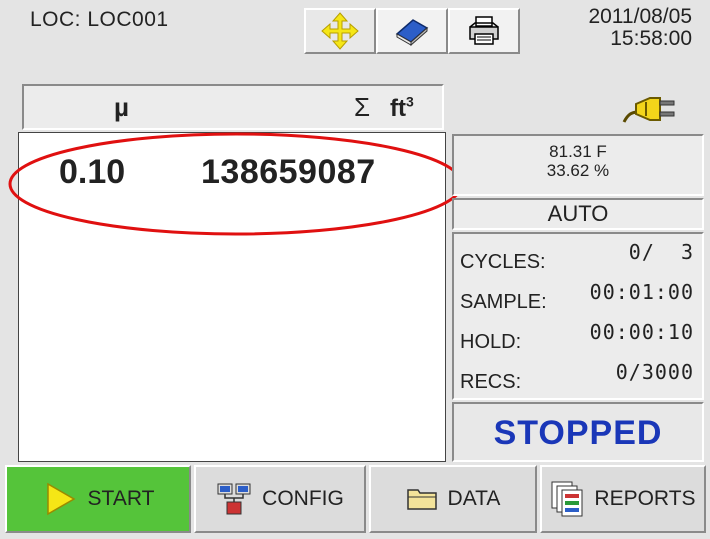 This screenshot has height=539, width=710. What do you see at coordinates (491, 382) in the screenshot?
I see `stat-label: RECS:` at bounding box center [491, 382].